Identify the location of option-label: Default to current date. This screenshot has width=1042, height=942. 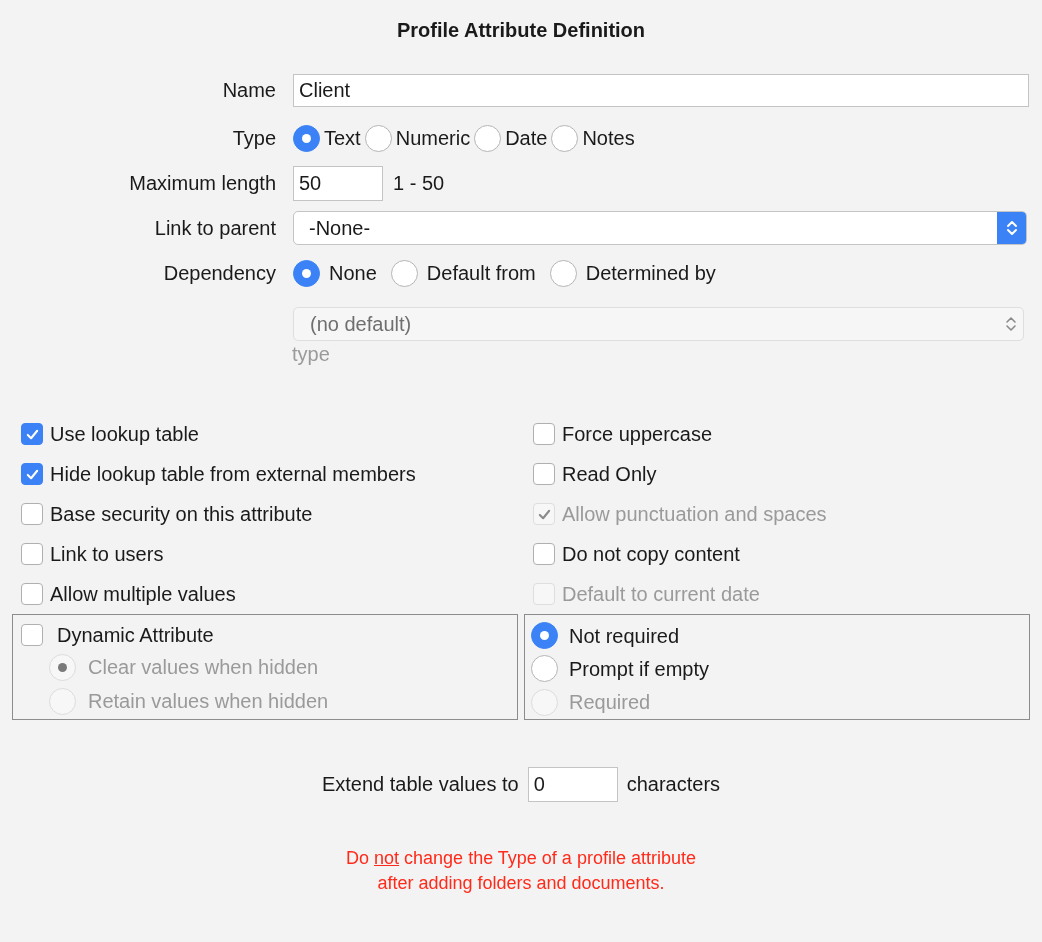
(661, 594).